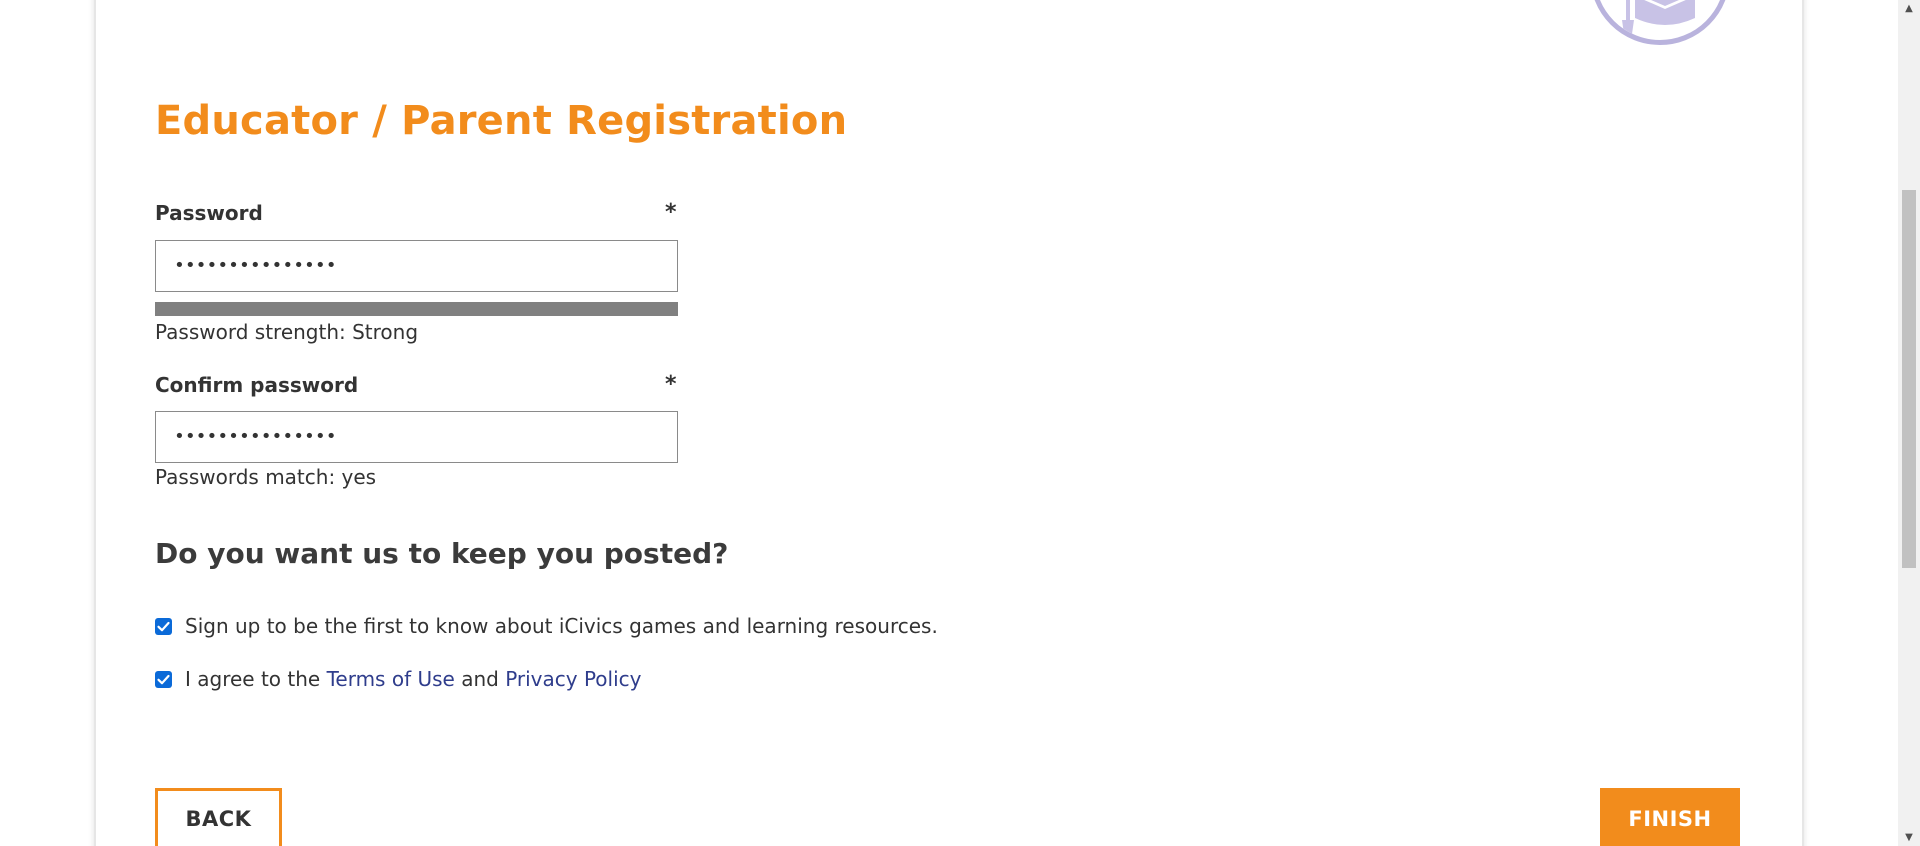  Describe the element at coordinates (209, 213) in the screenshot. I see `password-label: Password` at that location.